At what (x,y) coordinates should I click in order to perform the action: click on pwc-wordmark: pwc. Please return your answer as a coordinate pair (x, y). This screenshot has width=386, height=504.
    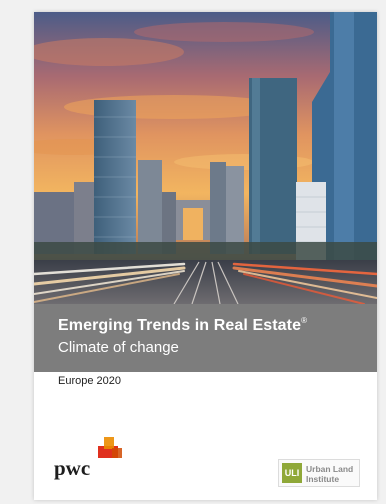
    Looking at the image, I should click on (72, 468).